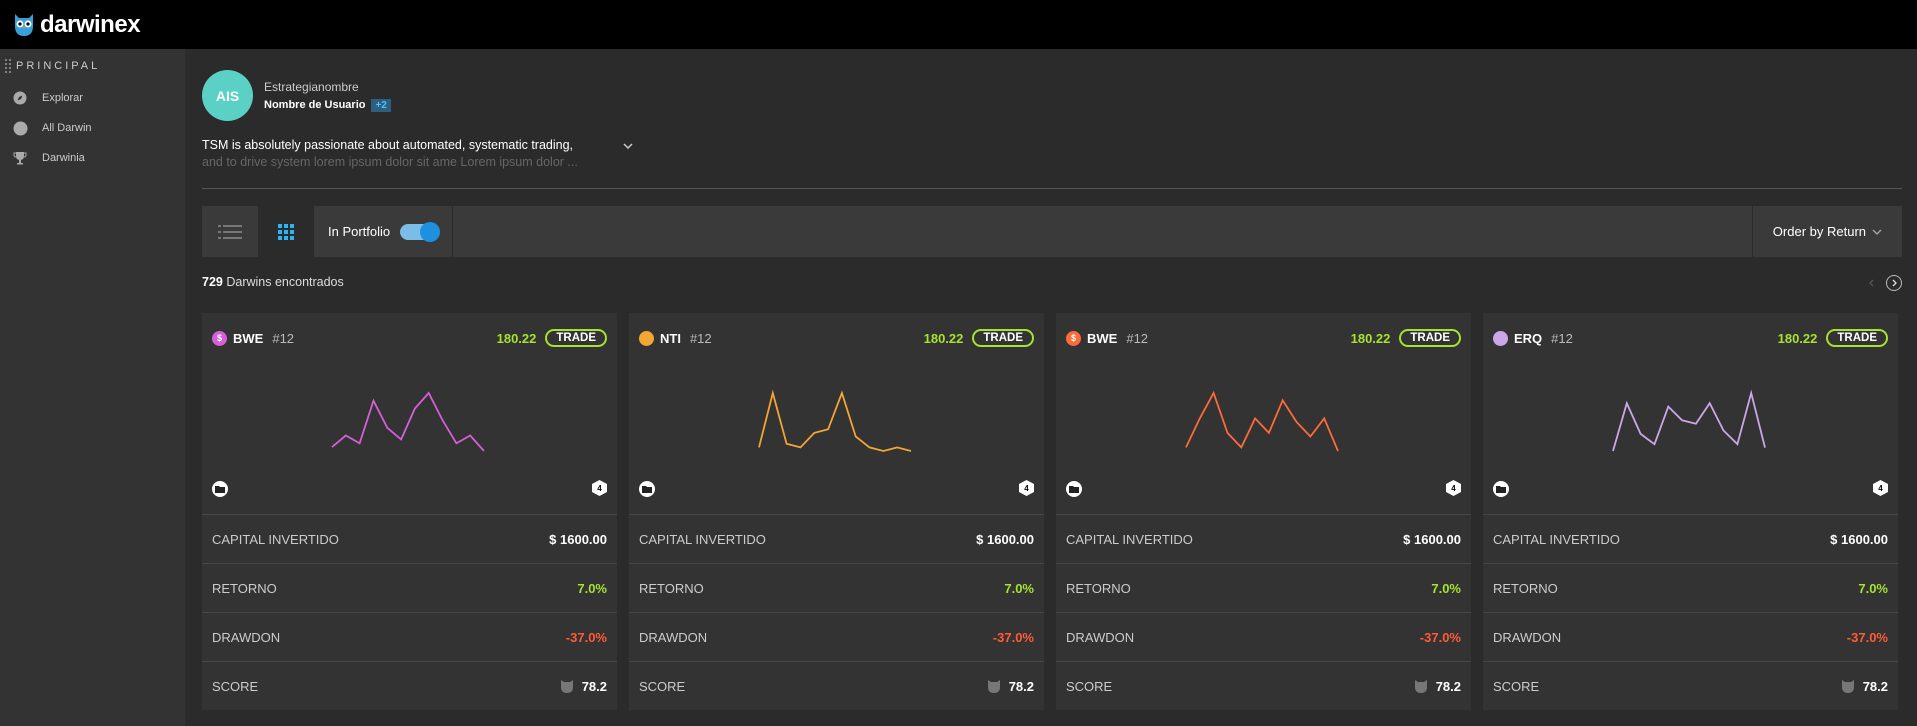 The height and width of the screenshot is (726, 1917). I want to click on order-dropdown: Order by Return, so click(1826, 231).